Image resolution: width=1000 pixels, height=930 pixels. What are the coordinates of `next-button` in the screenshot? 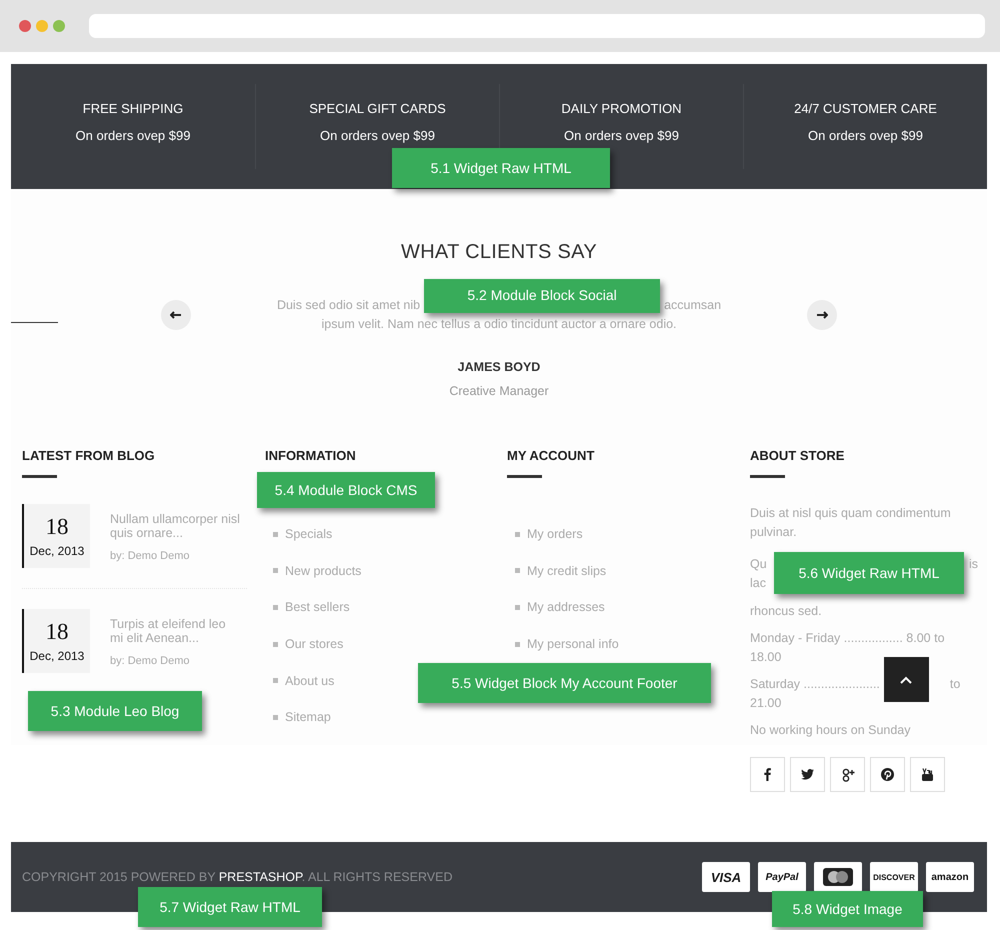 It's located at (822, 315).